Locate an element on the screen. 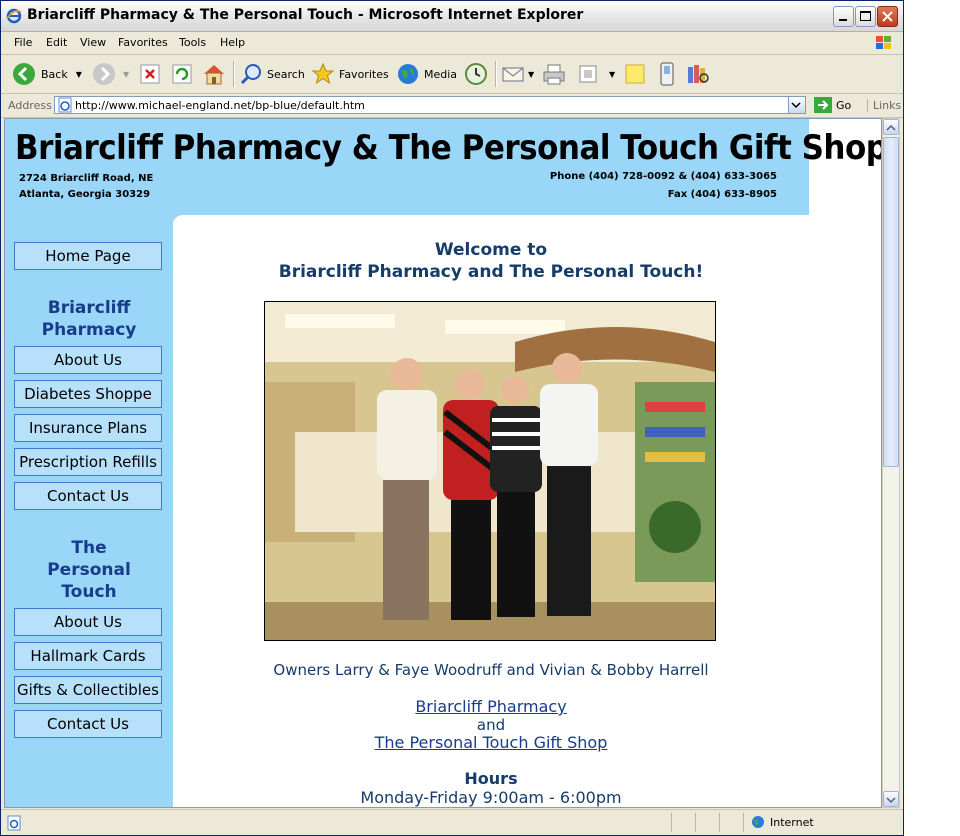 The image size is (960, 836). minimize-button is located at coordinates (843, 16).